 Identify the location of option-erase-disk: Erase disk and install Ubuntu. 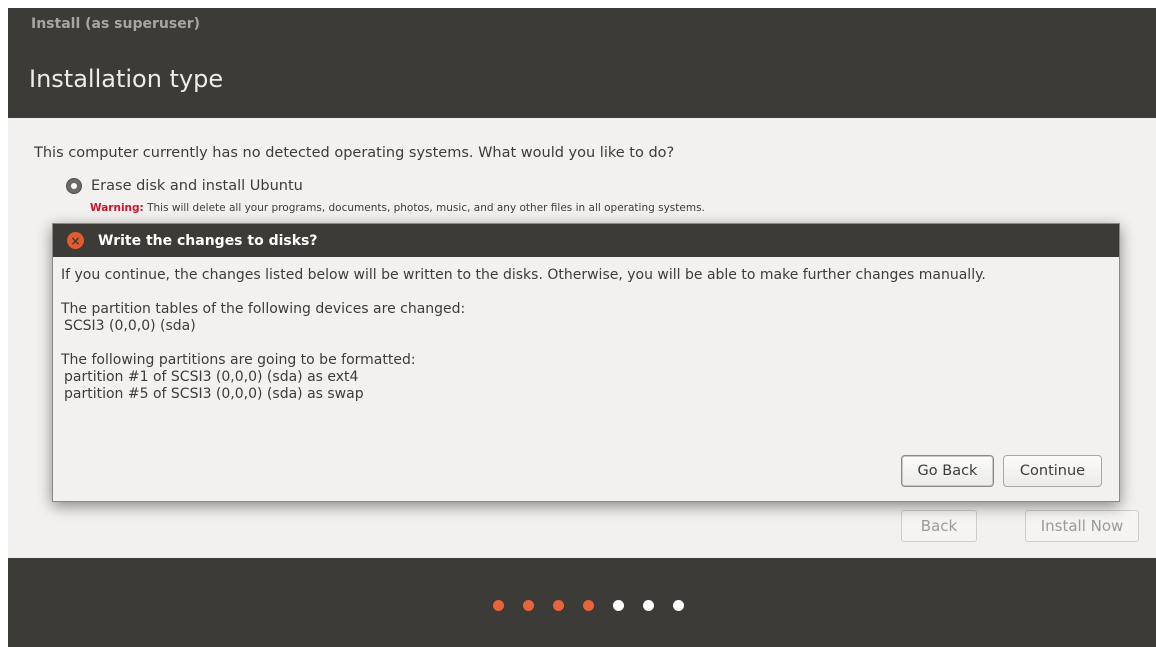
(184, 186).